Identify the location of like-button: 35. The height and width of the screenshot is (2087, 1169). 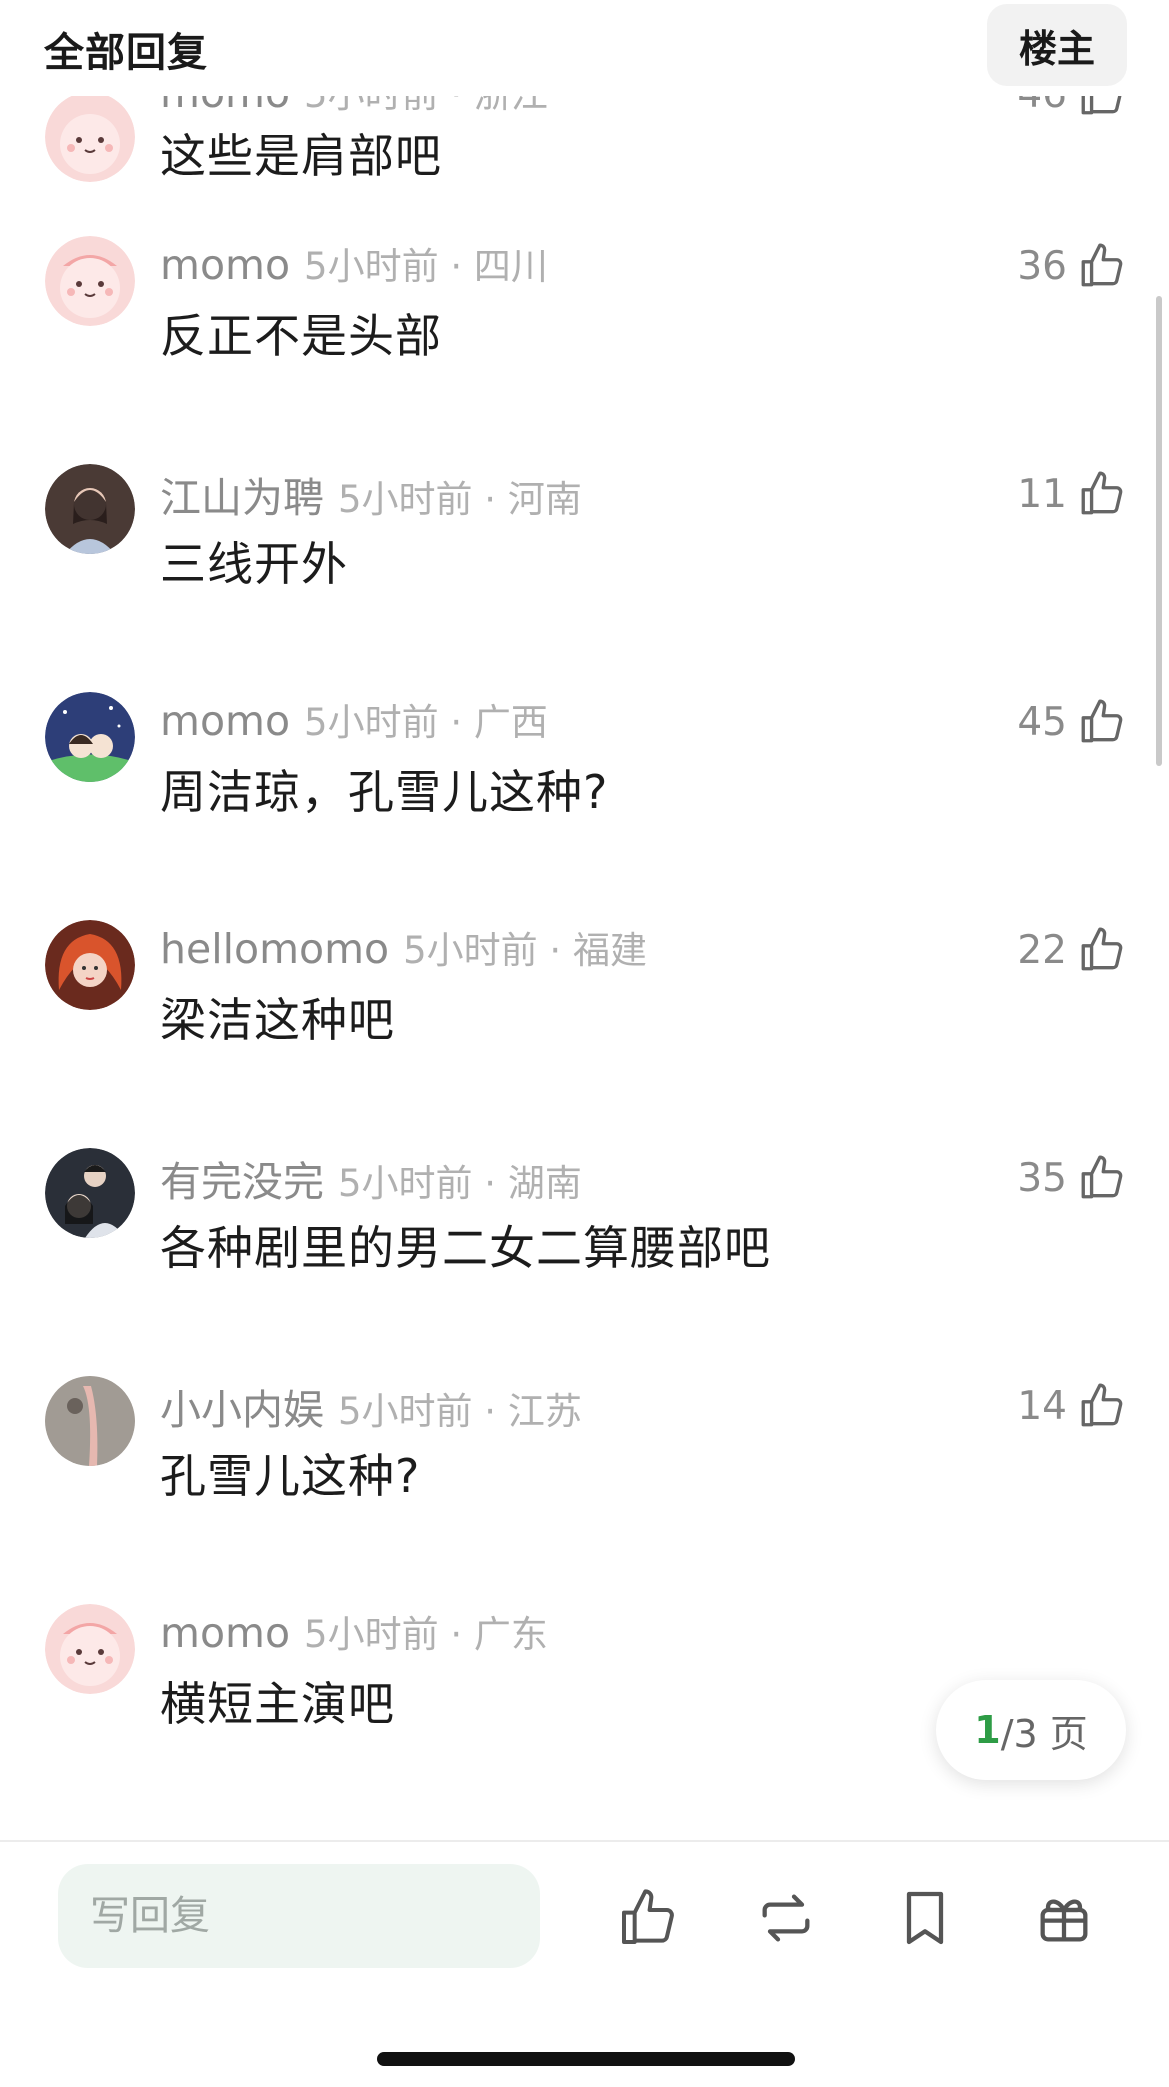
(1072, 1178).